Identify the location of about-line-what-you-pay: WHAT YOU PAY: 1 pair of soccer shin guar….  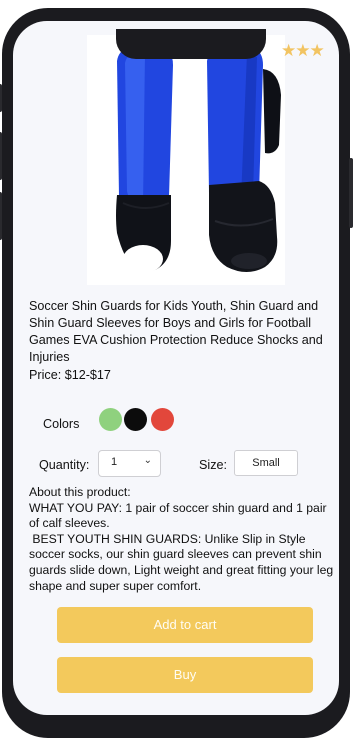
(178, 515).